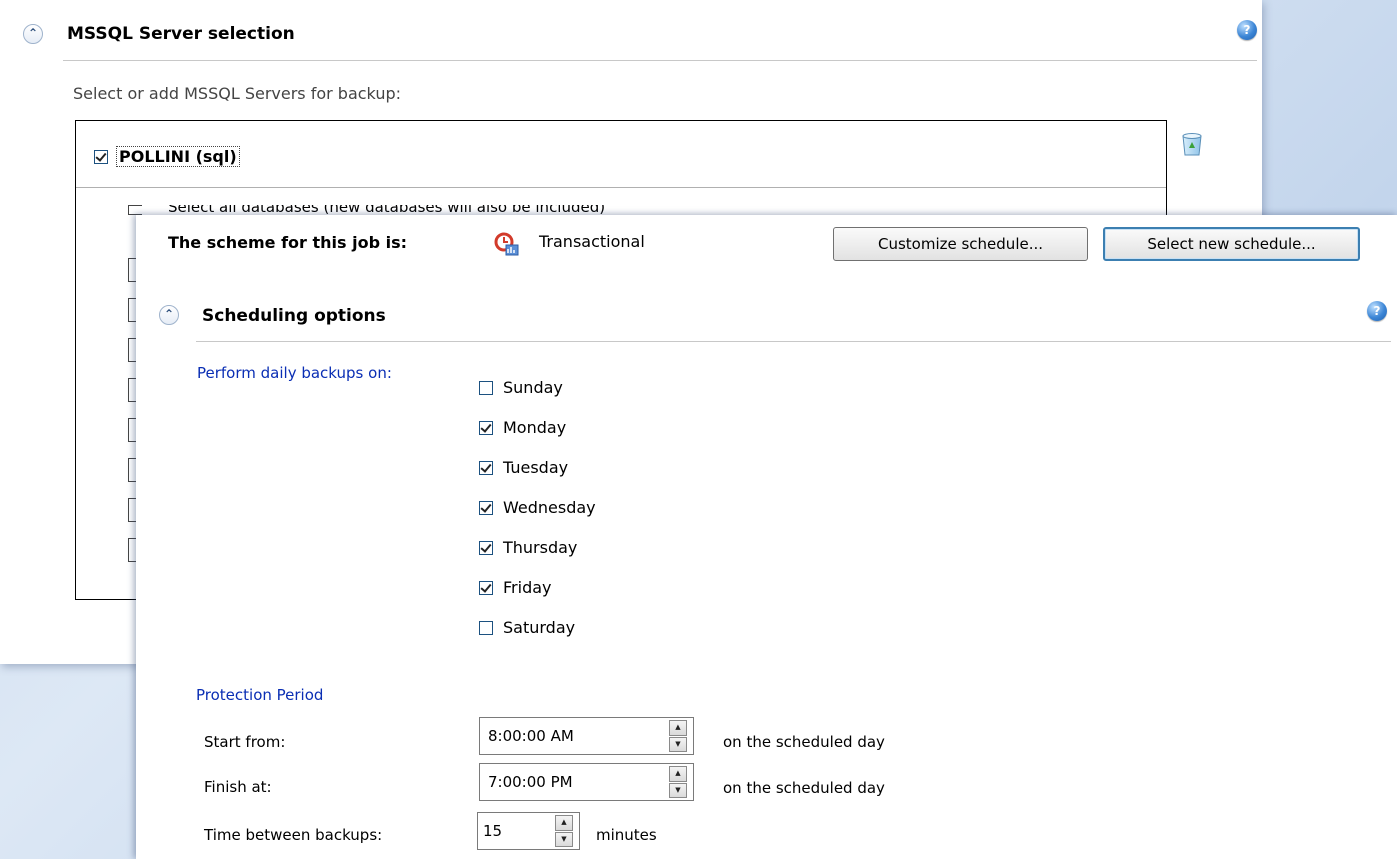 Image resolution: width=1397 pixels, height=859 pixels. What do you see at coordinates (539, 627) in the screenshot?
I see `day-label: Saturday` at bounding box center [539, 627].